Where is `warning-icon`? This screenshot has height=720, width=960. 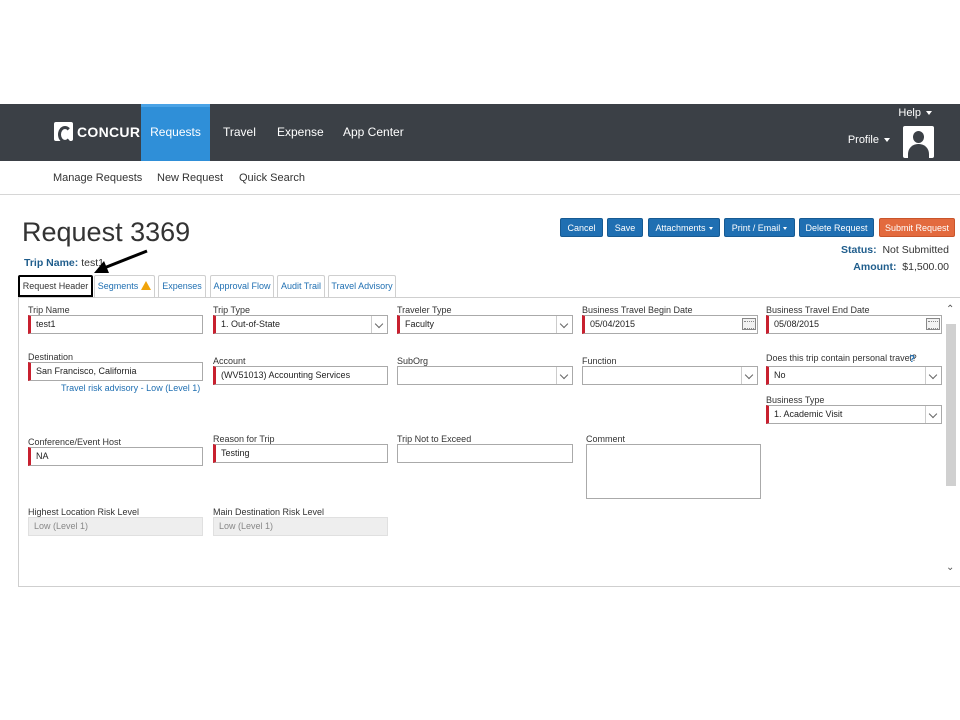 warning-icon is located at coordinates (146, 285).